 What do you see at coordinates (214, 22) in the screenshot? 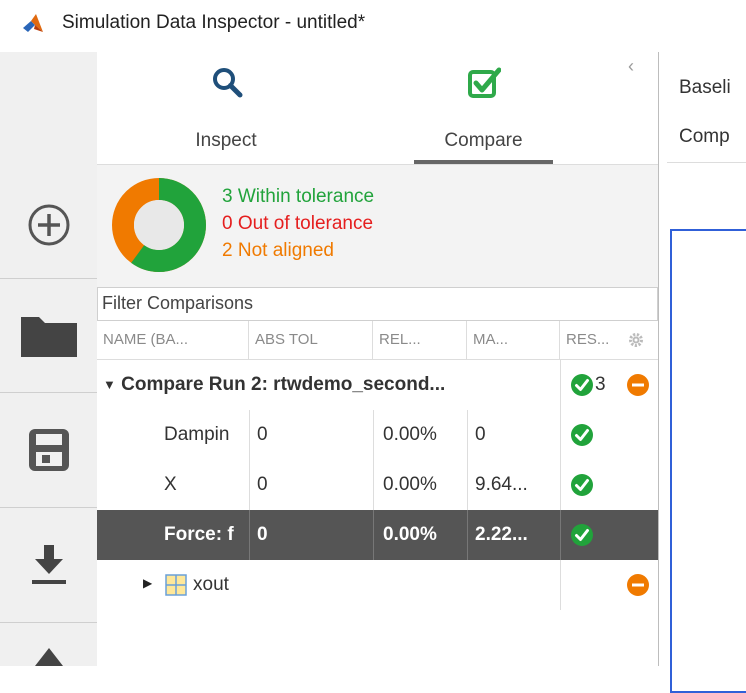
I see `window-title: Simulation Data Inspector - untitled*` at bounding box center [214, 22].